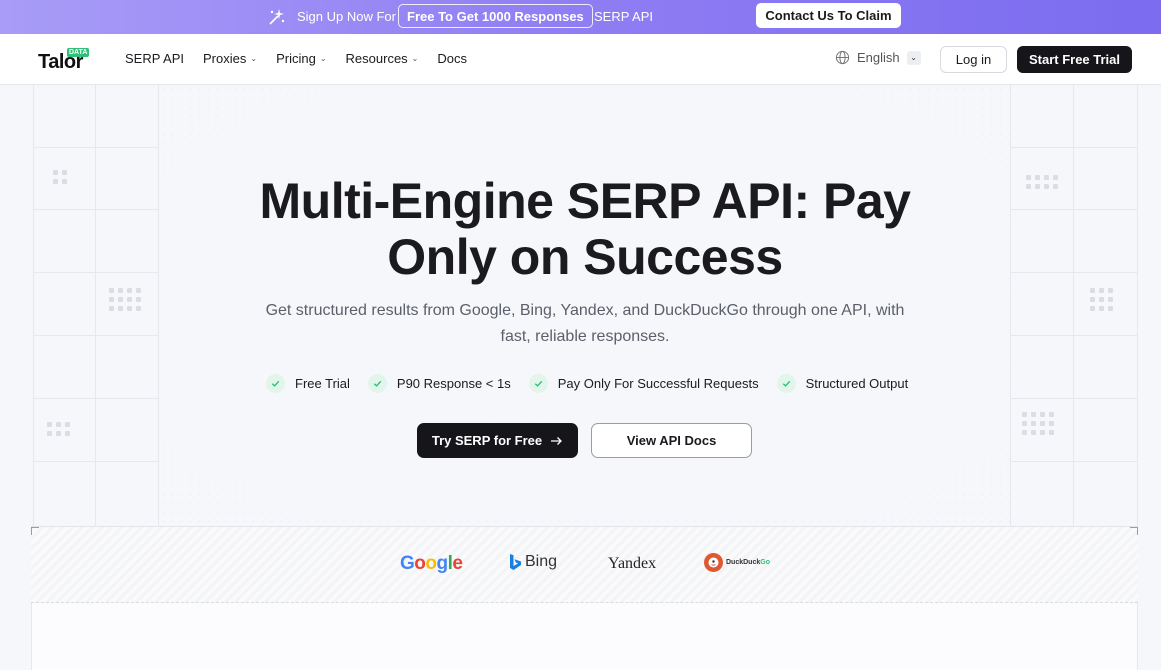 Image resolution: width=1161 pixels, height=670 pixels. Describe the element at coordinates (346, 16) in the screenshot. I see `promo-lead-text: Sign Up Now For` at that location.